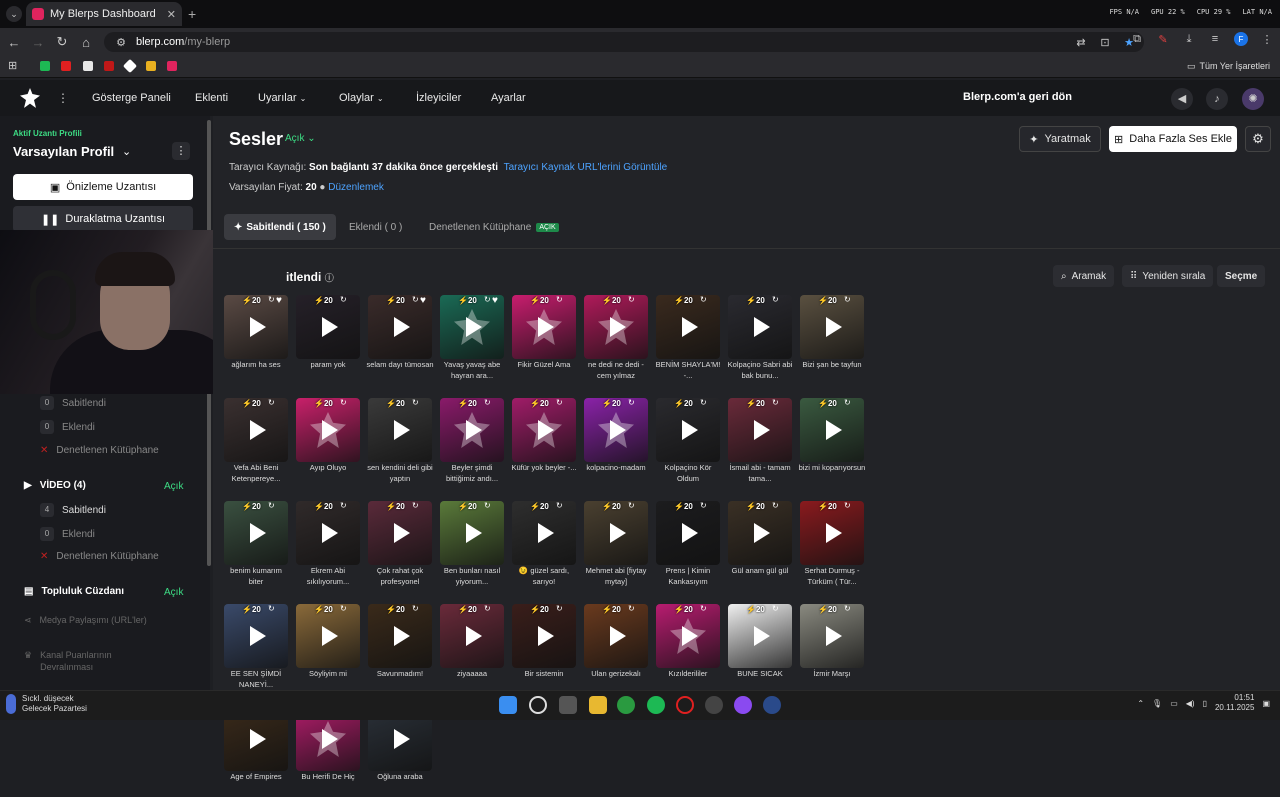  I want to click on speaker-icon: ◀), so click(1190, 703).